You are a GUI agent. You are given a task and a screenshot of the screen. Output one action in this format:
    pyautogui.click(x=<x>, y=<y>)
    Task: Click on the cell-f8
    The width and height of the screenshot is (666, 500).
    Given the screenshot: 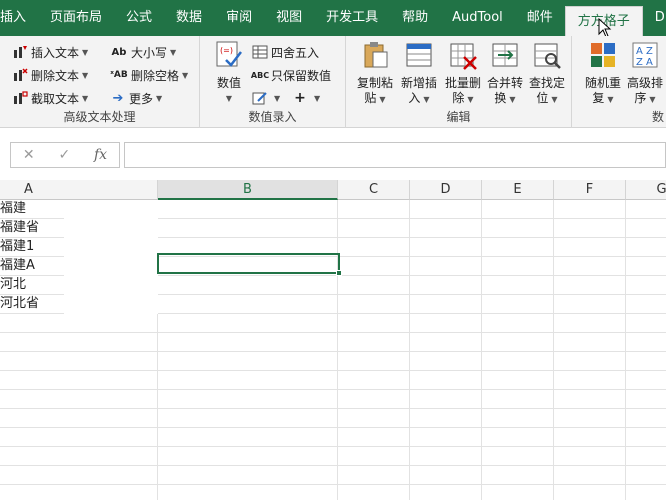 What is the action you would take?
    pyautogui.click(x=590, y=342)
    